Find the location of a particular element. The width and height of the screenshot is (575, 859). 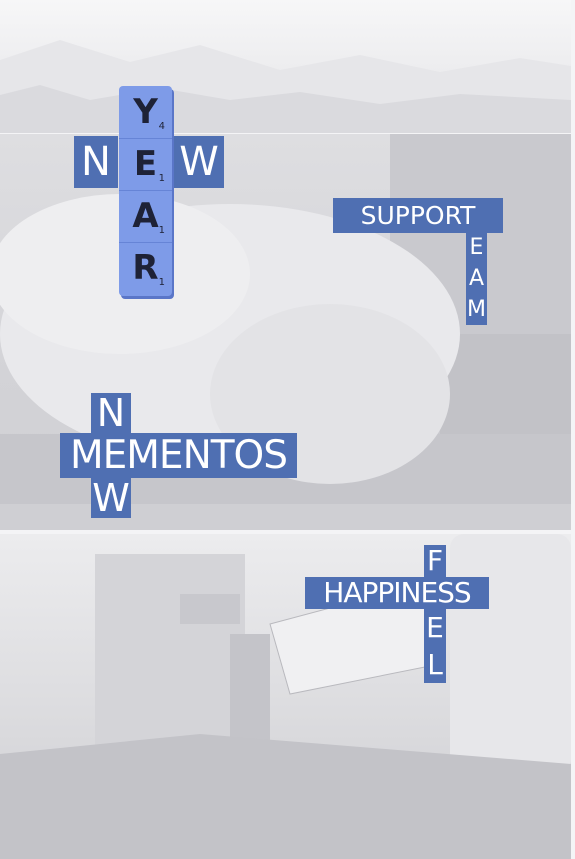

word-mementos: MEMENTOS is located at coordinates (178, 455).